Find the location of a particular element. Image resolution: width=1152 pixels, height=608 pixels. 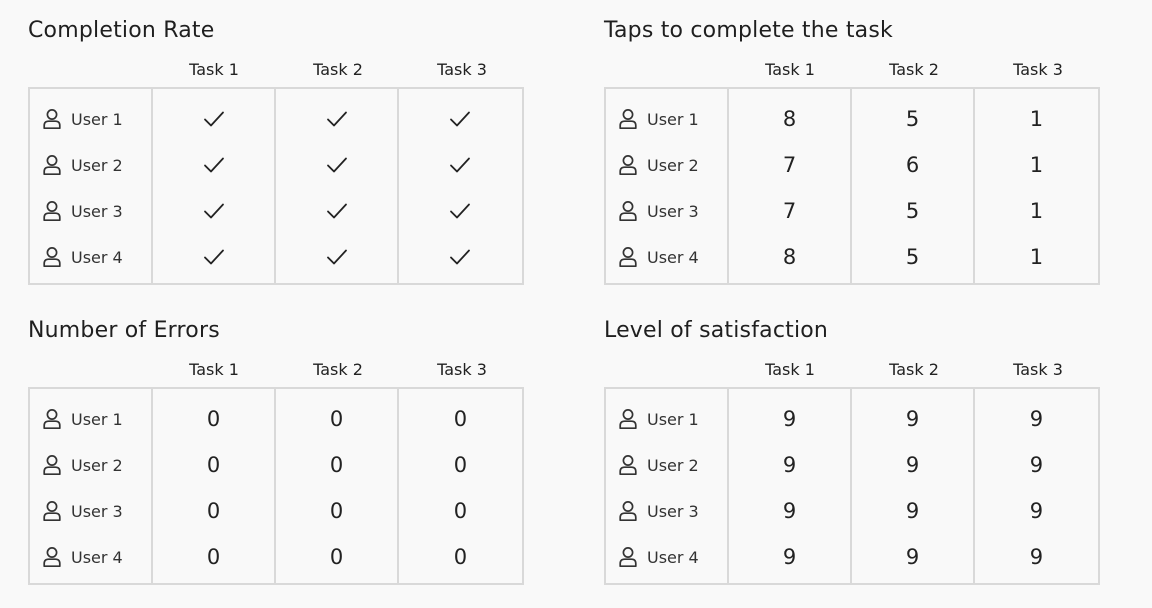

column-header-task-2: Task 2 is located at coordinates (338, 69).